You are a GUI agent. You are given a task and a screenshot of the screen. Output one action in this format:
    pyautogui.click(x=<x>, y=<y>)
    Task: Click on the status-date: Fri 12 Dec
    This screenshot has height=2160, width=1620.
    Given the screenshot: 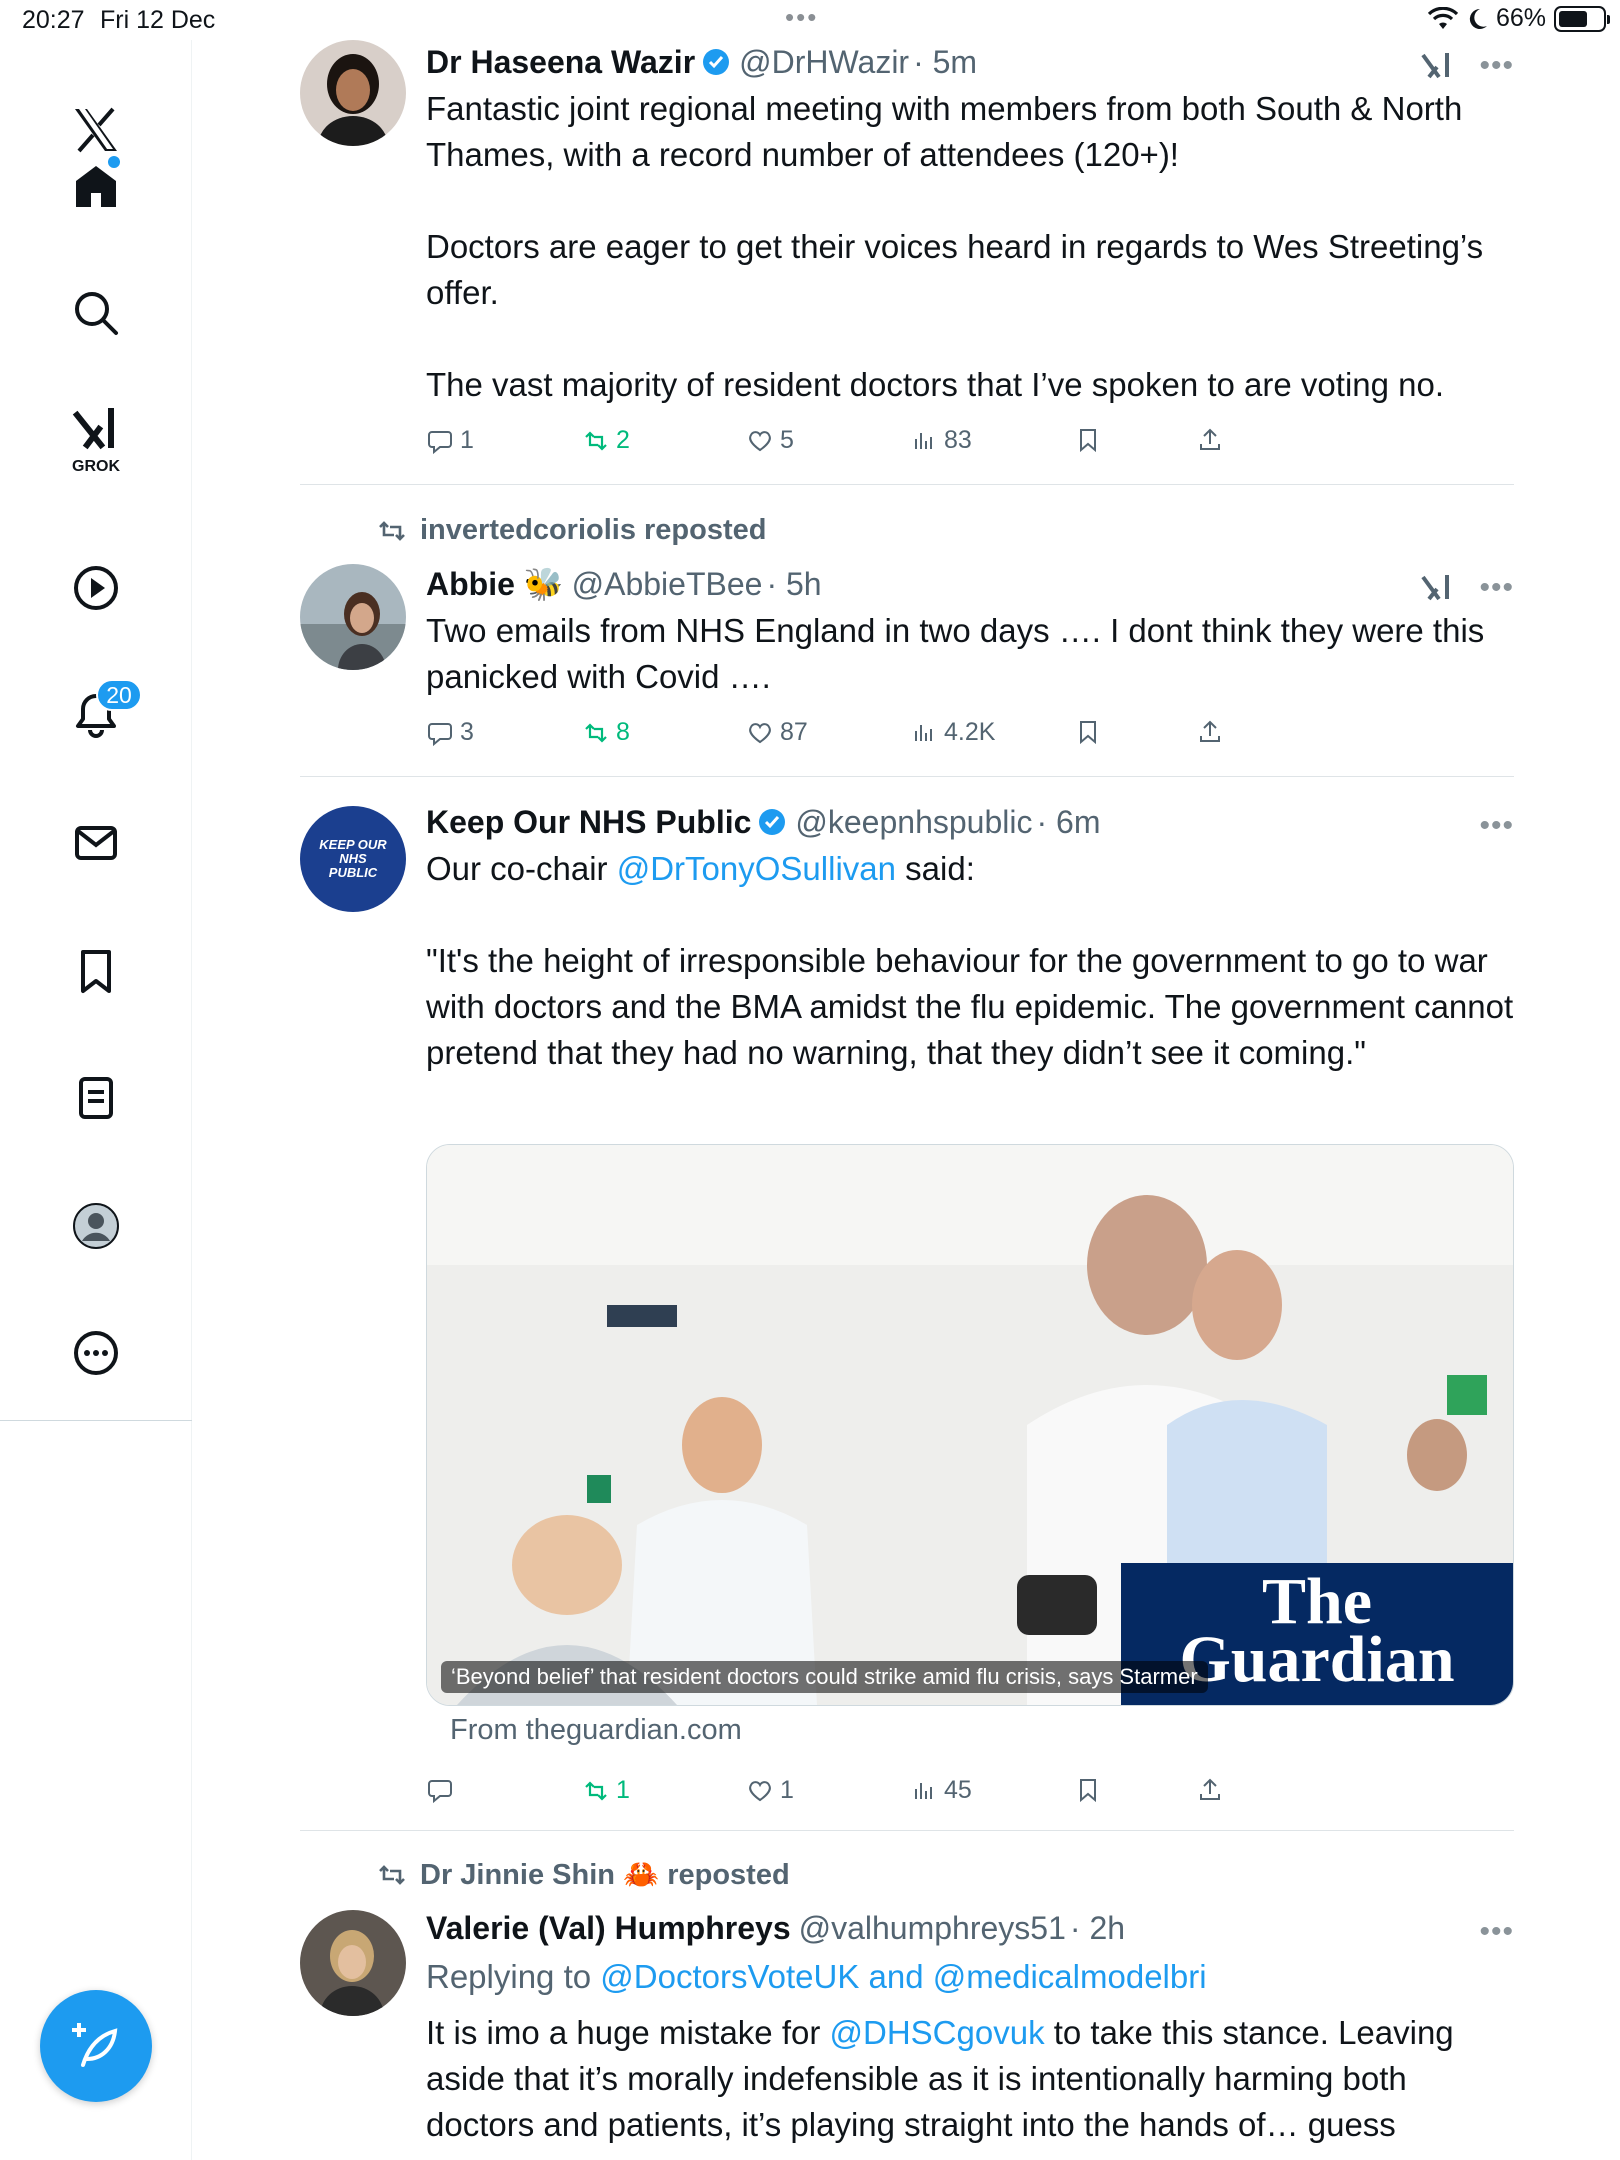 What is the action you would take?
    pyautogui.click(x=158, y=20)
    